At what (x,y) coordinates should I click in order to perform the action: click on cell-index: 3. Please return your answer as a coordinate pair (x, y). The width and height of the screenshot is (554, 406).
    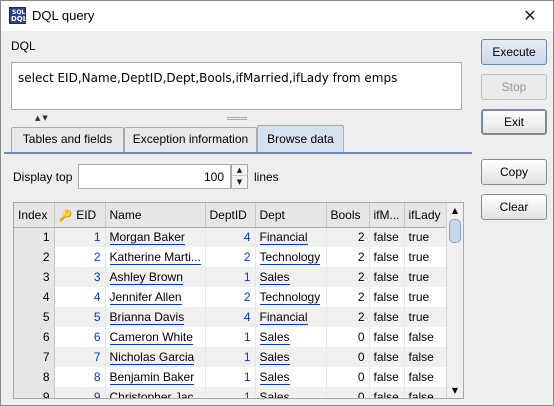
    Looking at the image, I should click on (34, 277).